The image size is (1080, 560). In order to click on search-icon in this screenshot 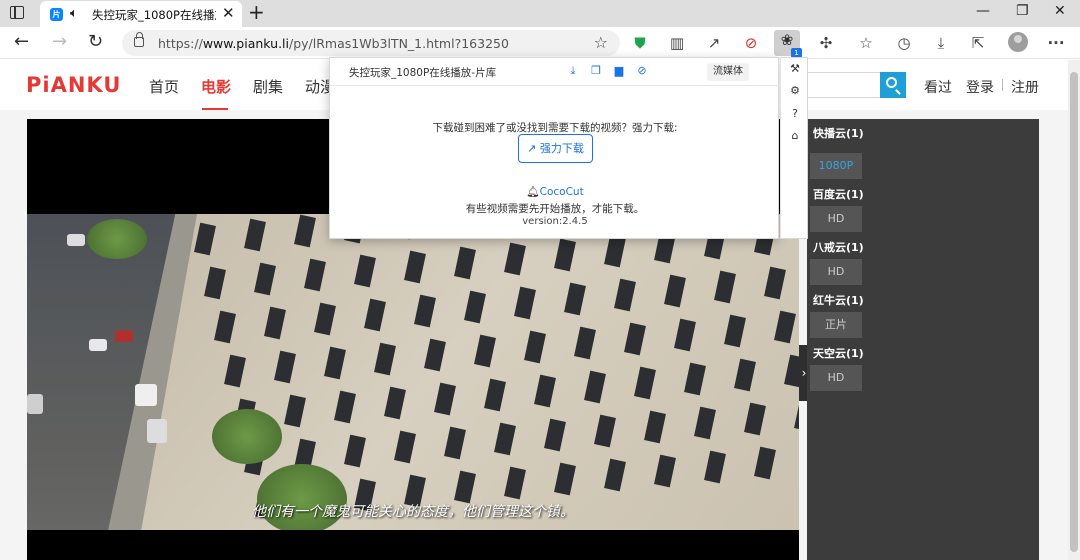, I will do `click(891, 82)`.